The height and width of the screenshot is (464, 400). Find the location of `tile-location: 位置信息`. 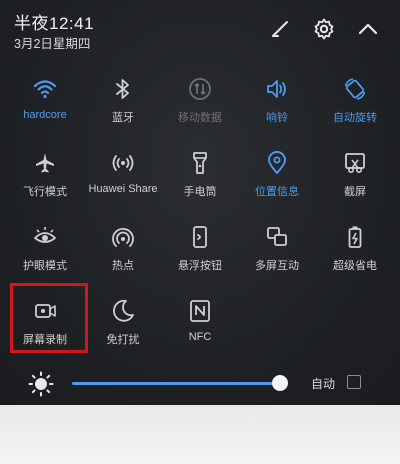

tile-location: 位置信息 is located at coordinates (277, 188).